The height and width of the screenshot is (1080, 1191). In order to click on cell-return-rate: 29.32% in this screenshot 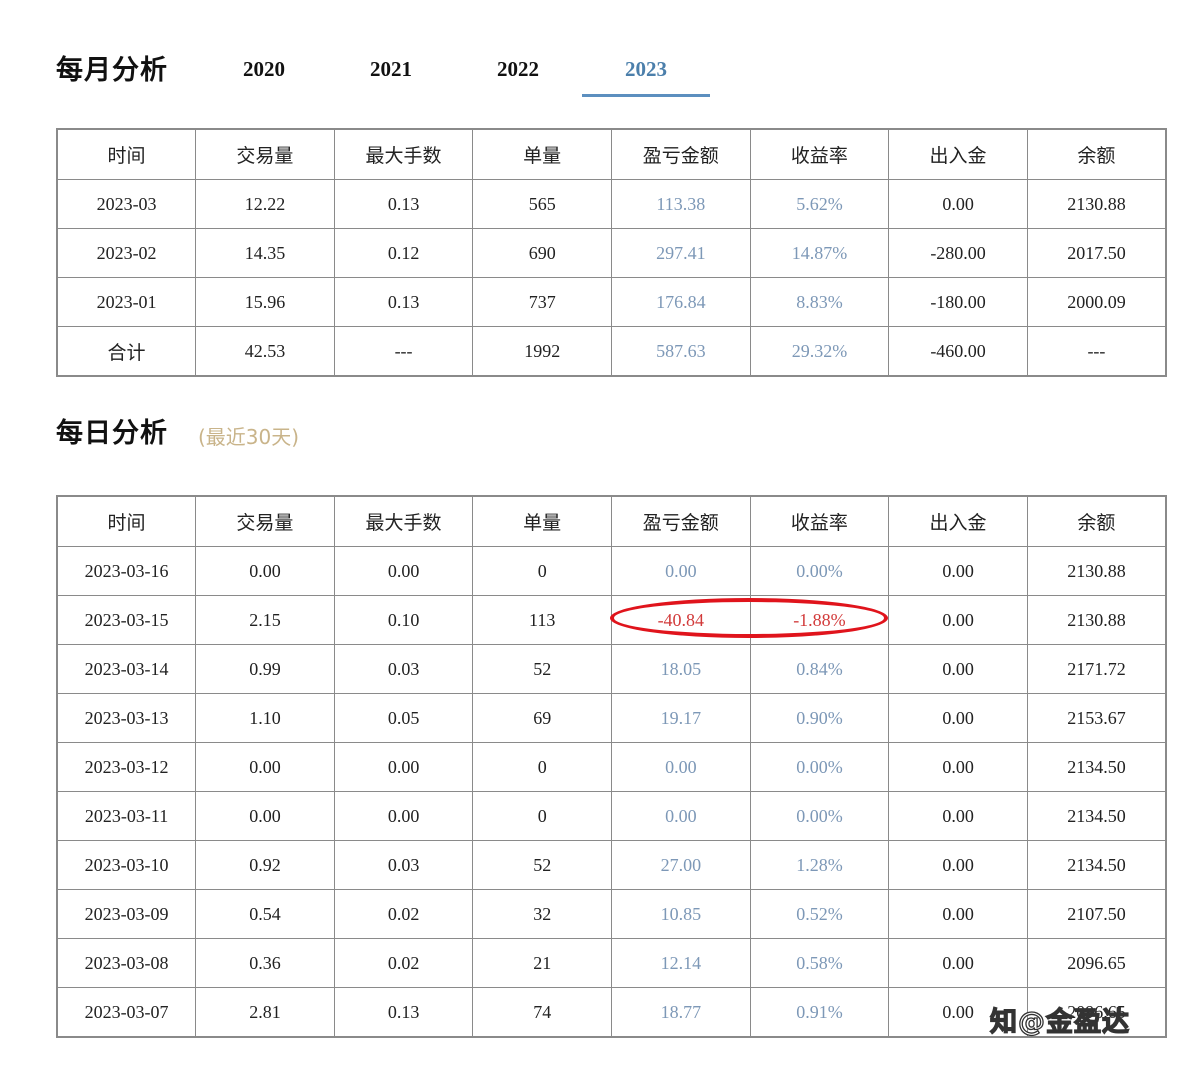, I will do `click(819, 351)`.